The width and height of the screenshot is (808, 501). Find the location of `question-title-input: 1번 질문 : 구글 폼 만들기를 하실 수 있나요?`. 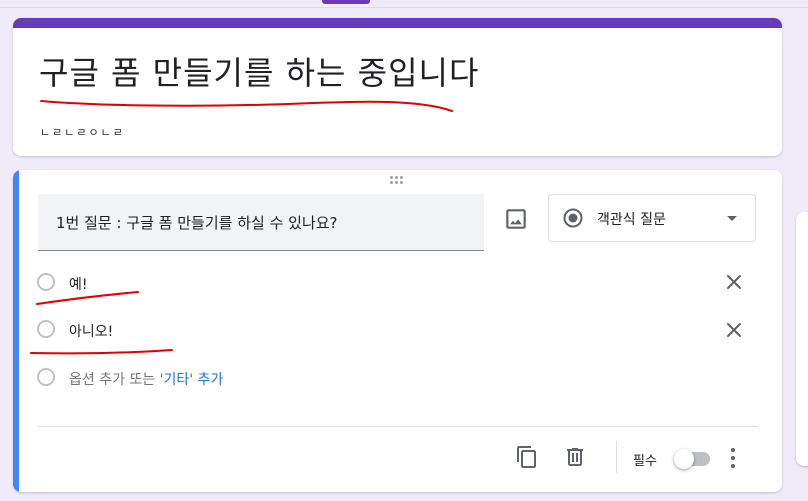

question-title-input: 1번 질문 : 구글 폼 만들기를 하실 수 있나요? is located at coordinates (261, 222).